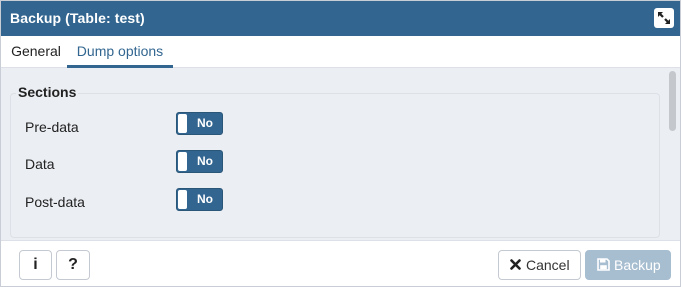 The height and width of the screenshot is (287, 681). Describe the element at coordinates (672, 101) in the screenshot. I see `scrollbar-thumb` at that location.